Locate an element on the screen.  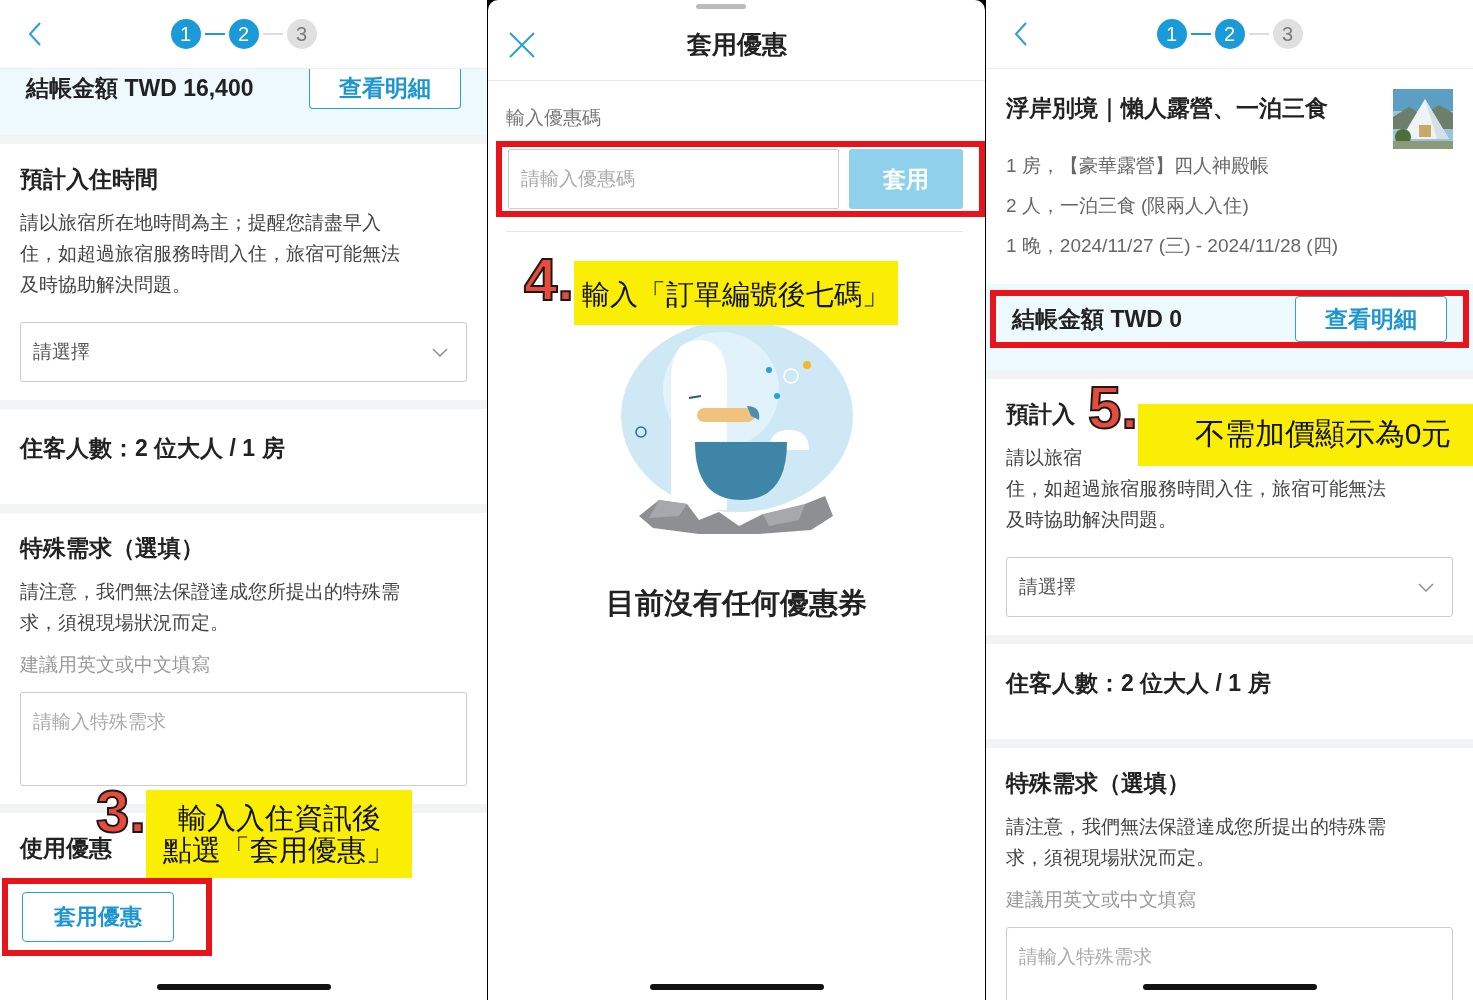
checkout-total: 結帳金額 TWD 0 is located at coordinates (1097, 319).